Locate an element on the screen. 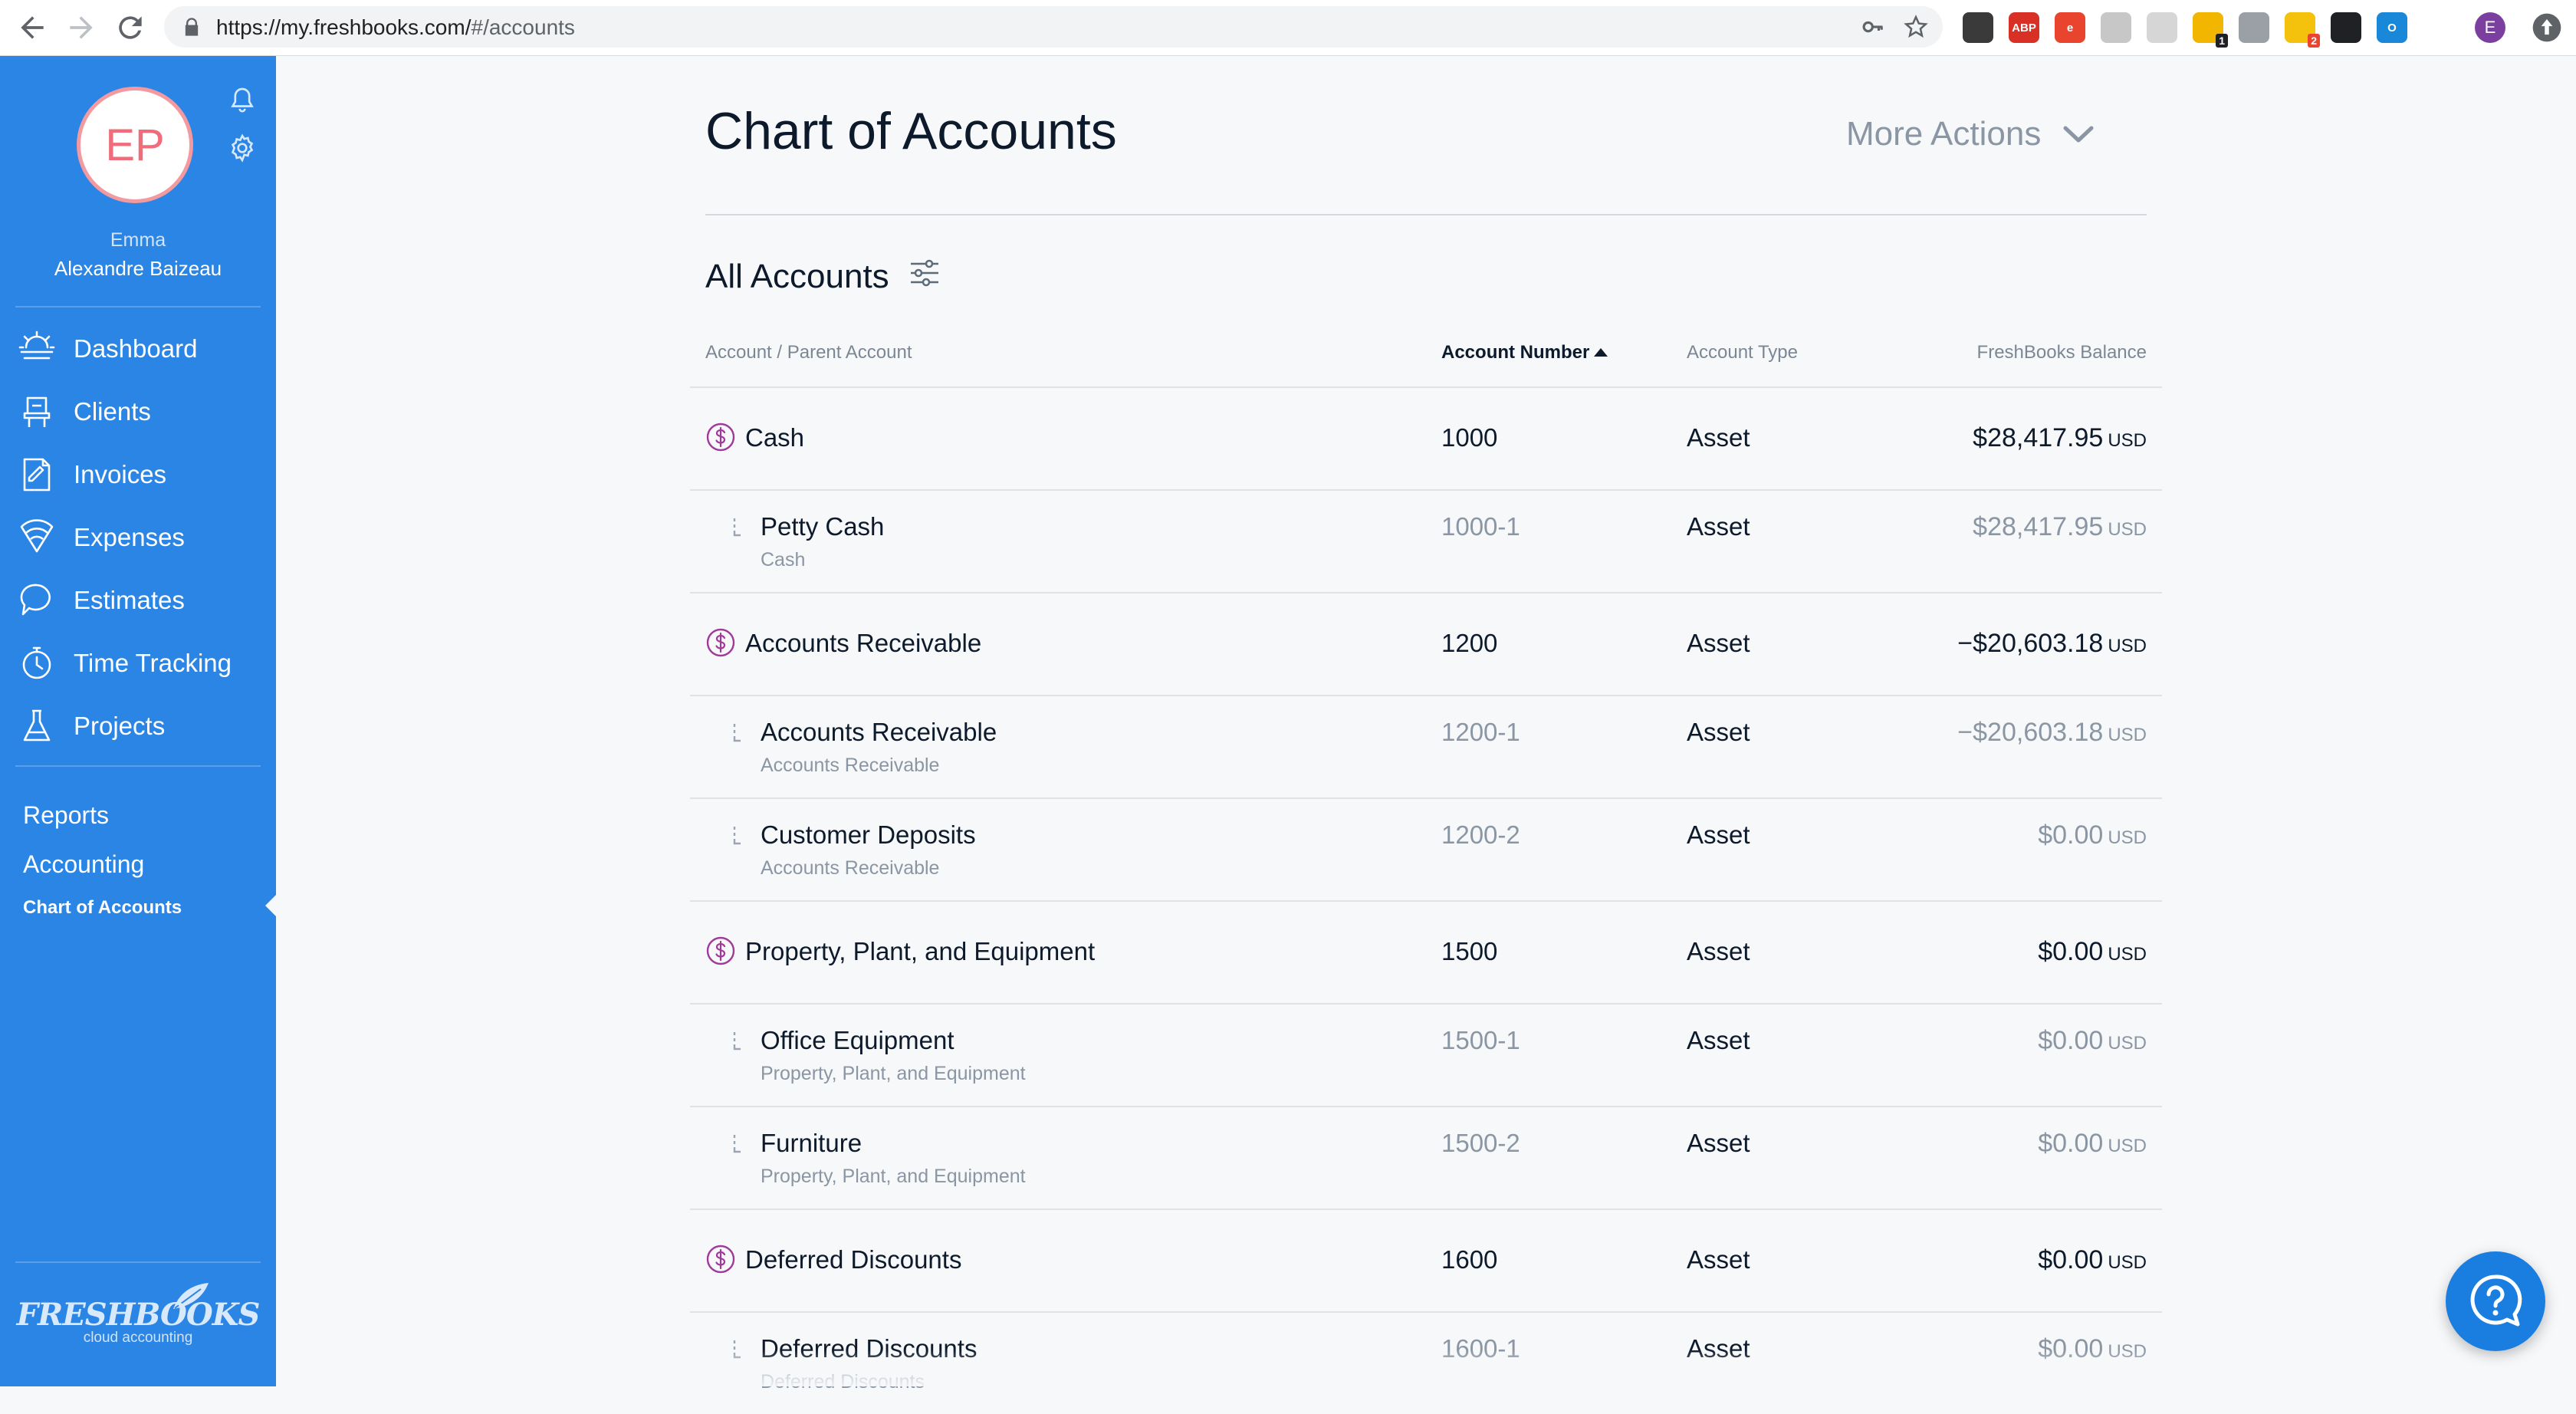 Image resolution: width=2576 pixels, height=1414 pixels. account-number: 1600-1 is located at coordinates (1481, 1348).